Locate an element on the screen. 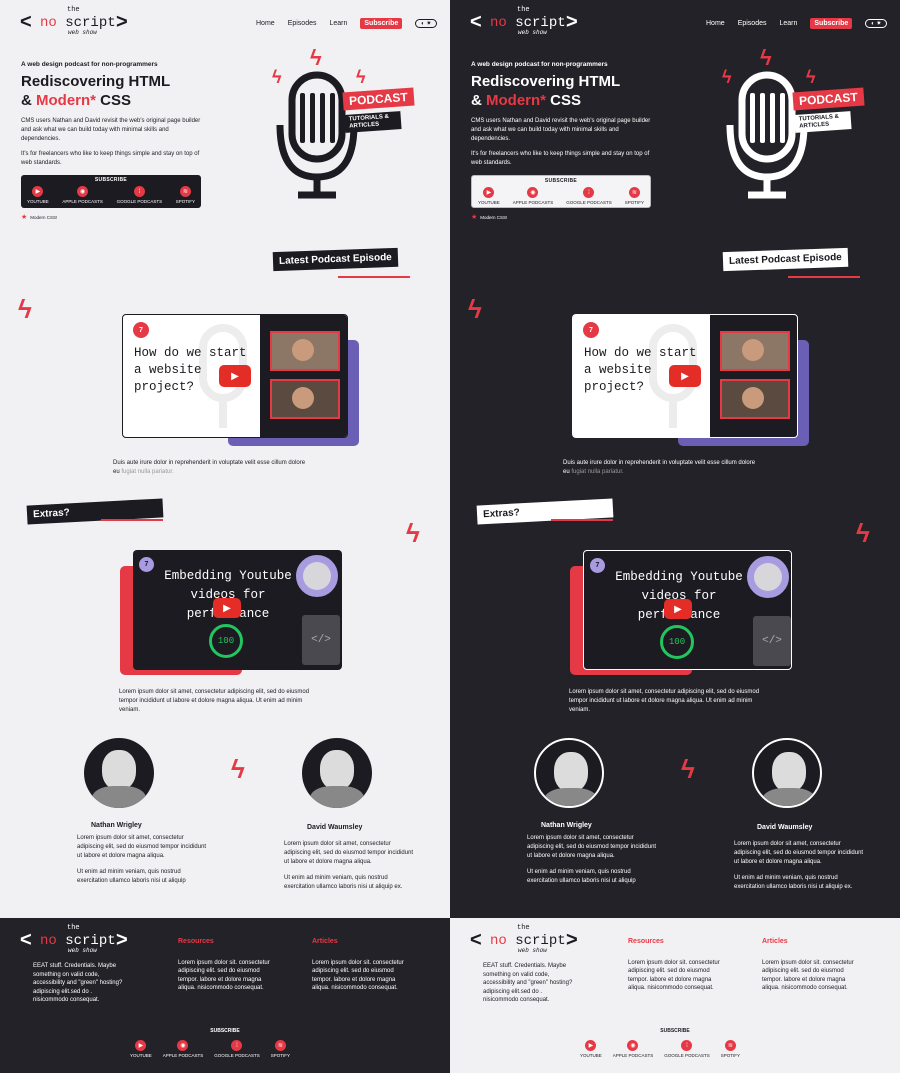 Image resolution: width=900 pixels, height=1073 pixels. footer-articles-heading: Articles is located at coordinates (325, 941).